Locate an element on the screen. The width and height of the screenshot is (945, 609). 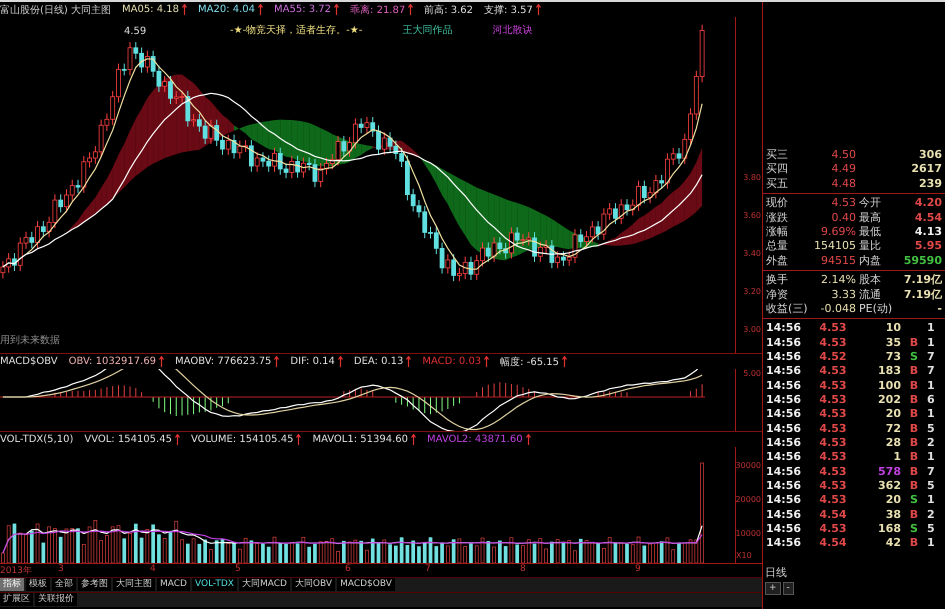
quote-value: 4.54 is located at coordinates (928, 217).